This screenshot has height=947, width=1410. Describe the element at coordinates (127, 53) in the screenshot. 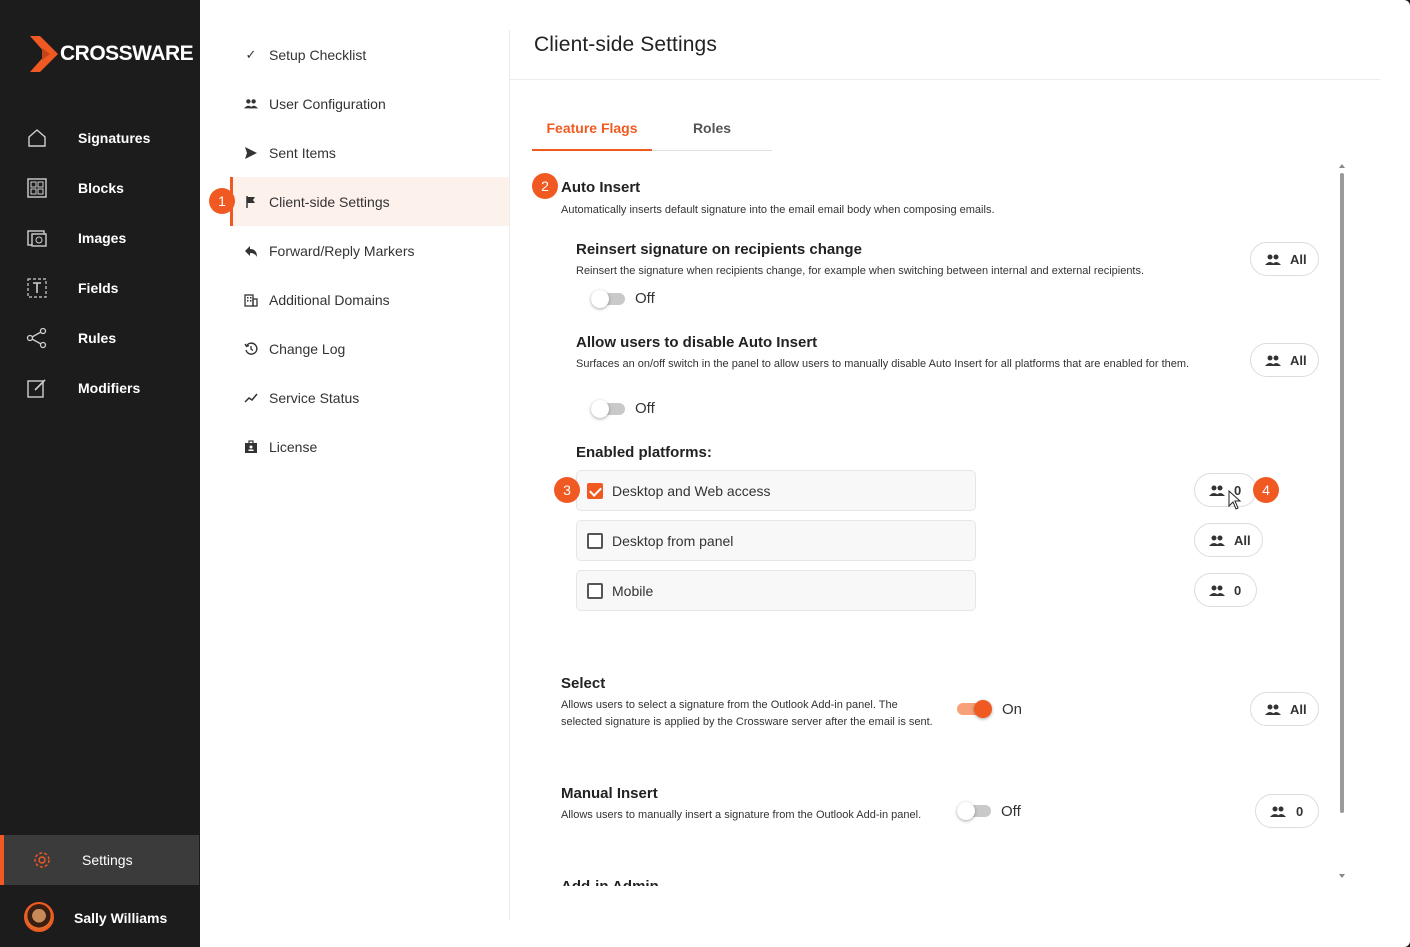

I see `brand-name: CROSSWARE` at that location.